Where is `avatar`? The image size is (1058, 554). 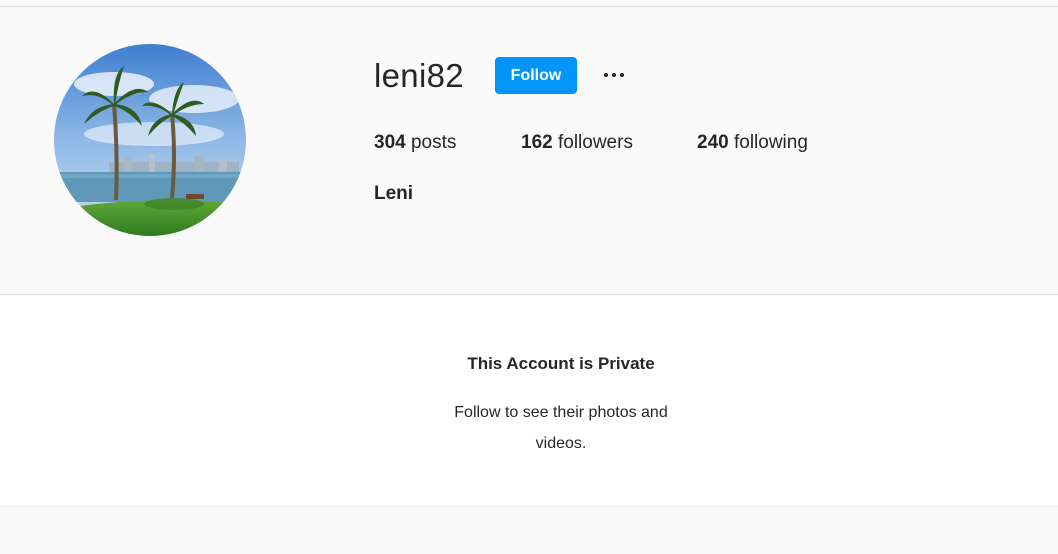 avatar is located at coordinates (150, 140).